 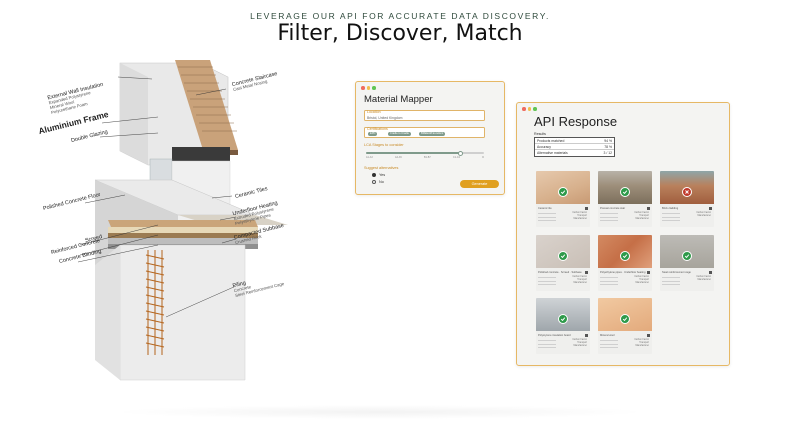 What do you see at coordinates (380, 412) in the screenshot?
I see `ground-shadow` at bounding box center [380, 412].